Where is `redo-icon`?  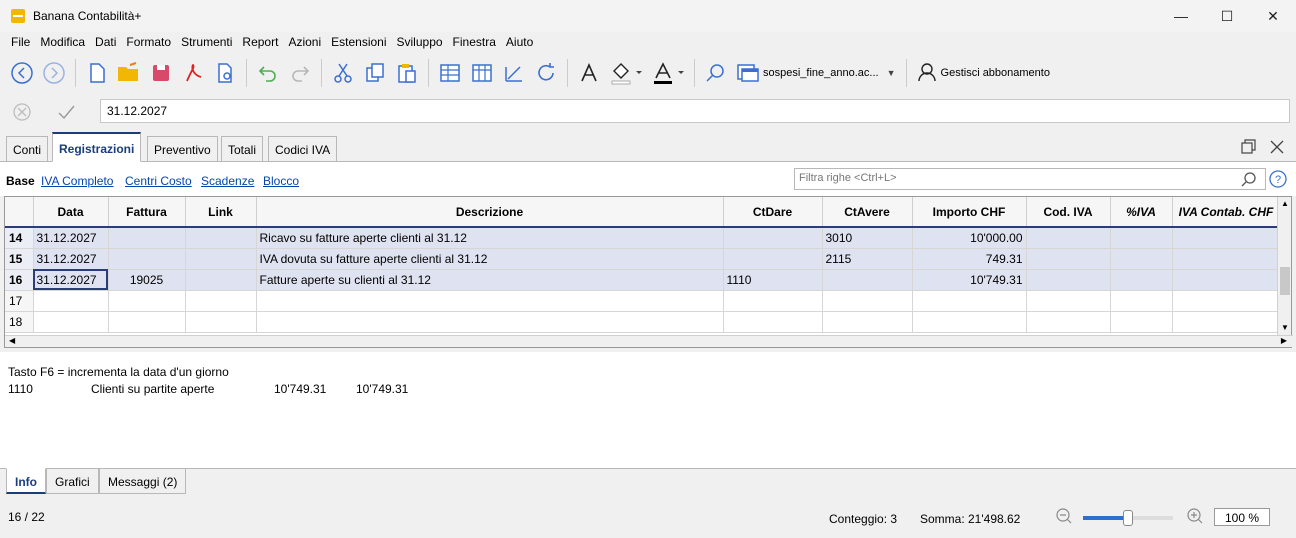 redo-icon is located at coordinates (300, 73).